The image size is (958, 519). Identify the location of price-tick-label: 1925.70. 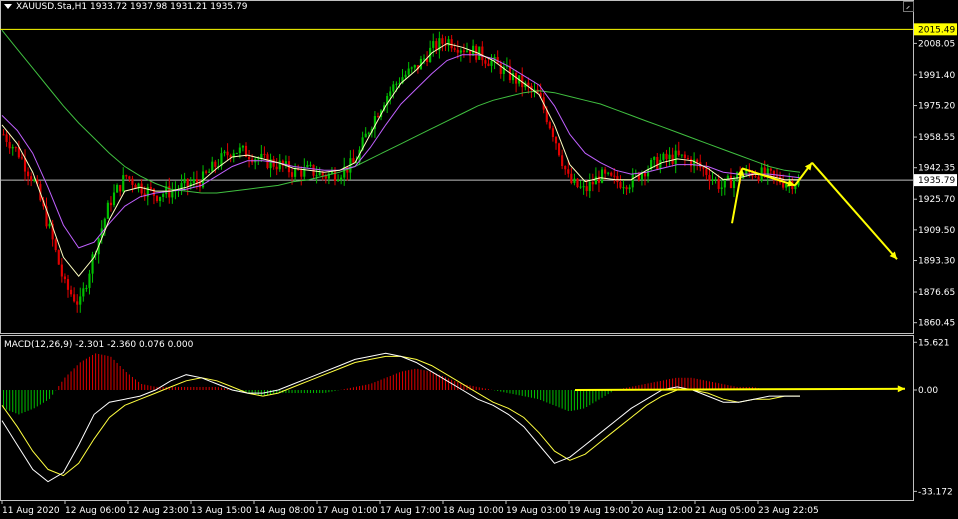
(936, 200).